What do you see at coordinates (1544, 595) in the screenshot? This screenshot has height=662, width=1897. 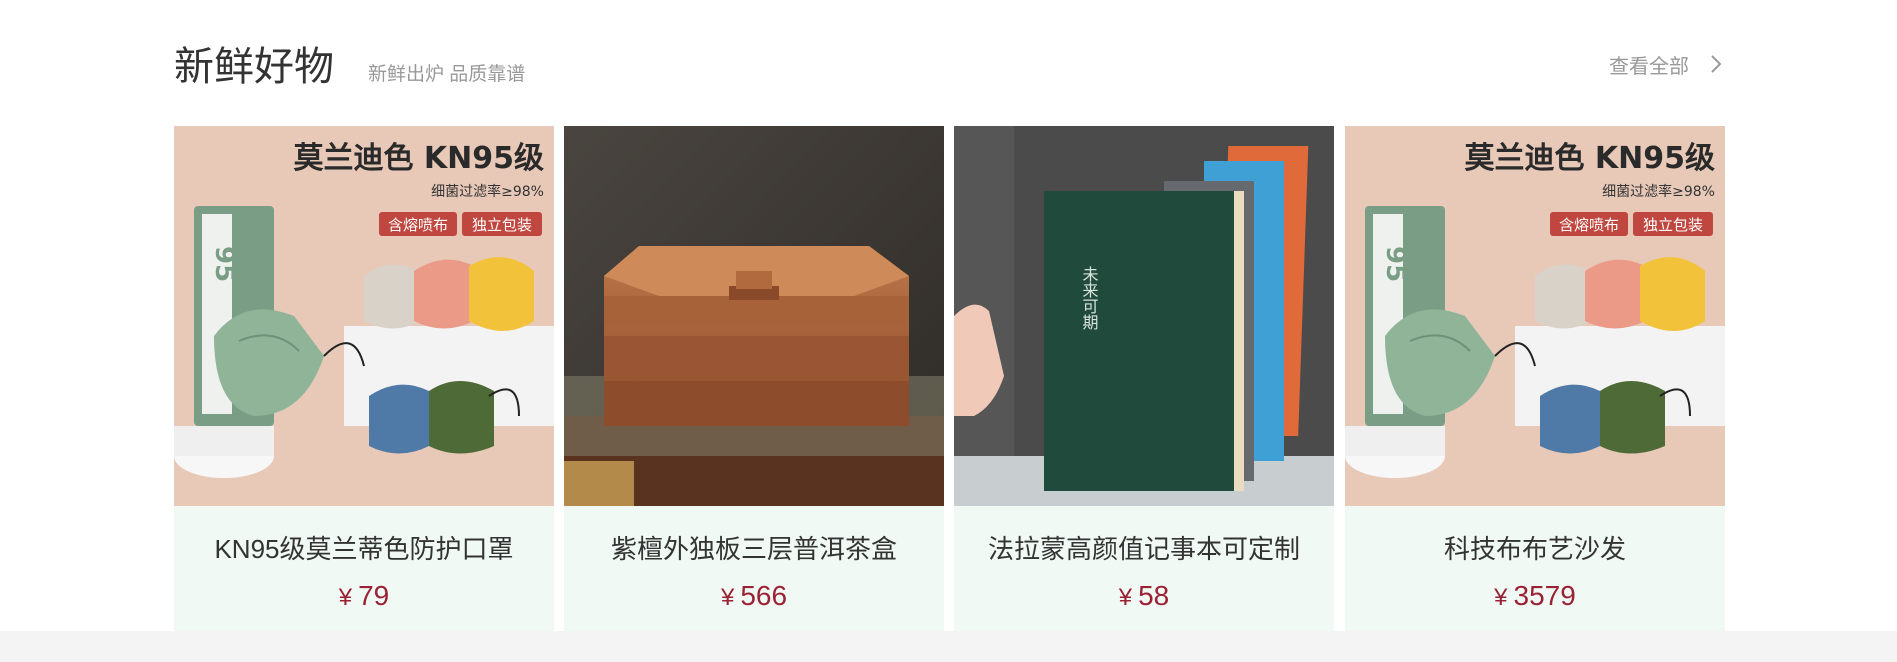 I see `price-value: 3579` at bounding box center [1544, 595].